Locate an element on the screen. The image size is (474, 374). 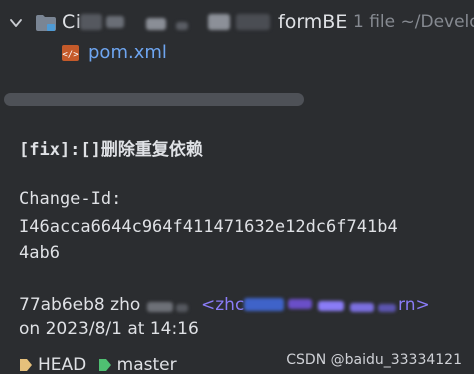
module-name-suffix: formBE is located at coordinates (313, 22).